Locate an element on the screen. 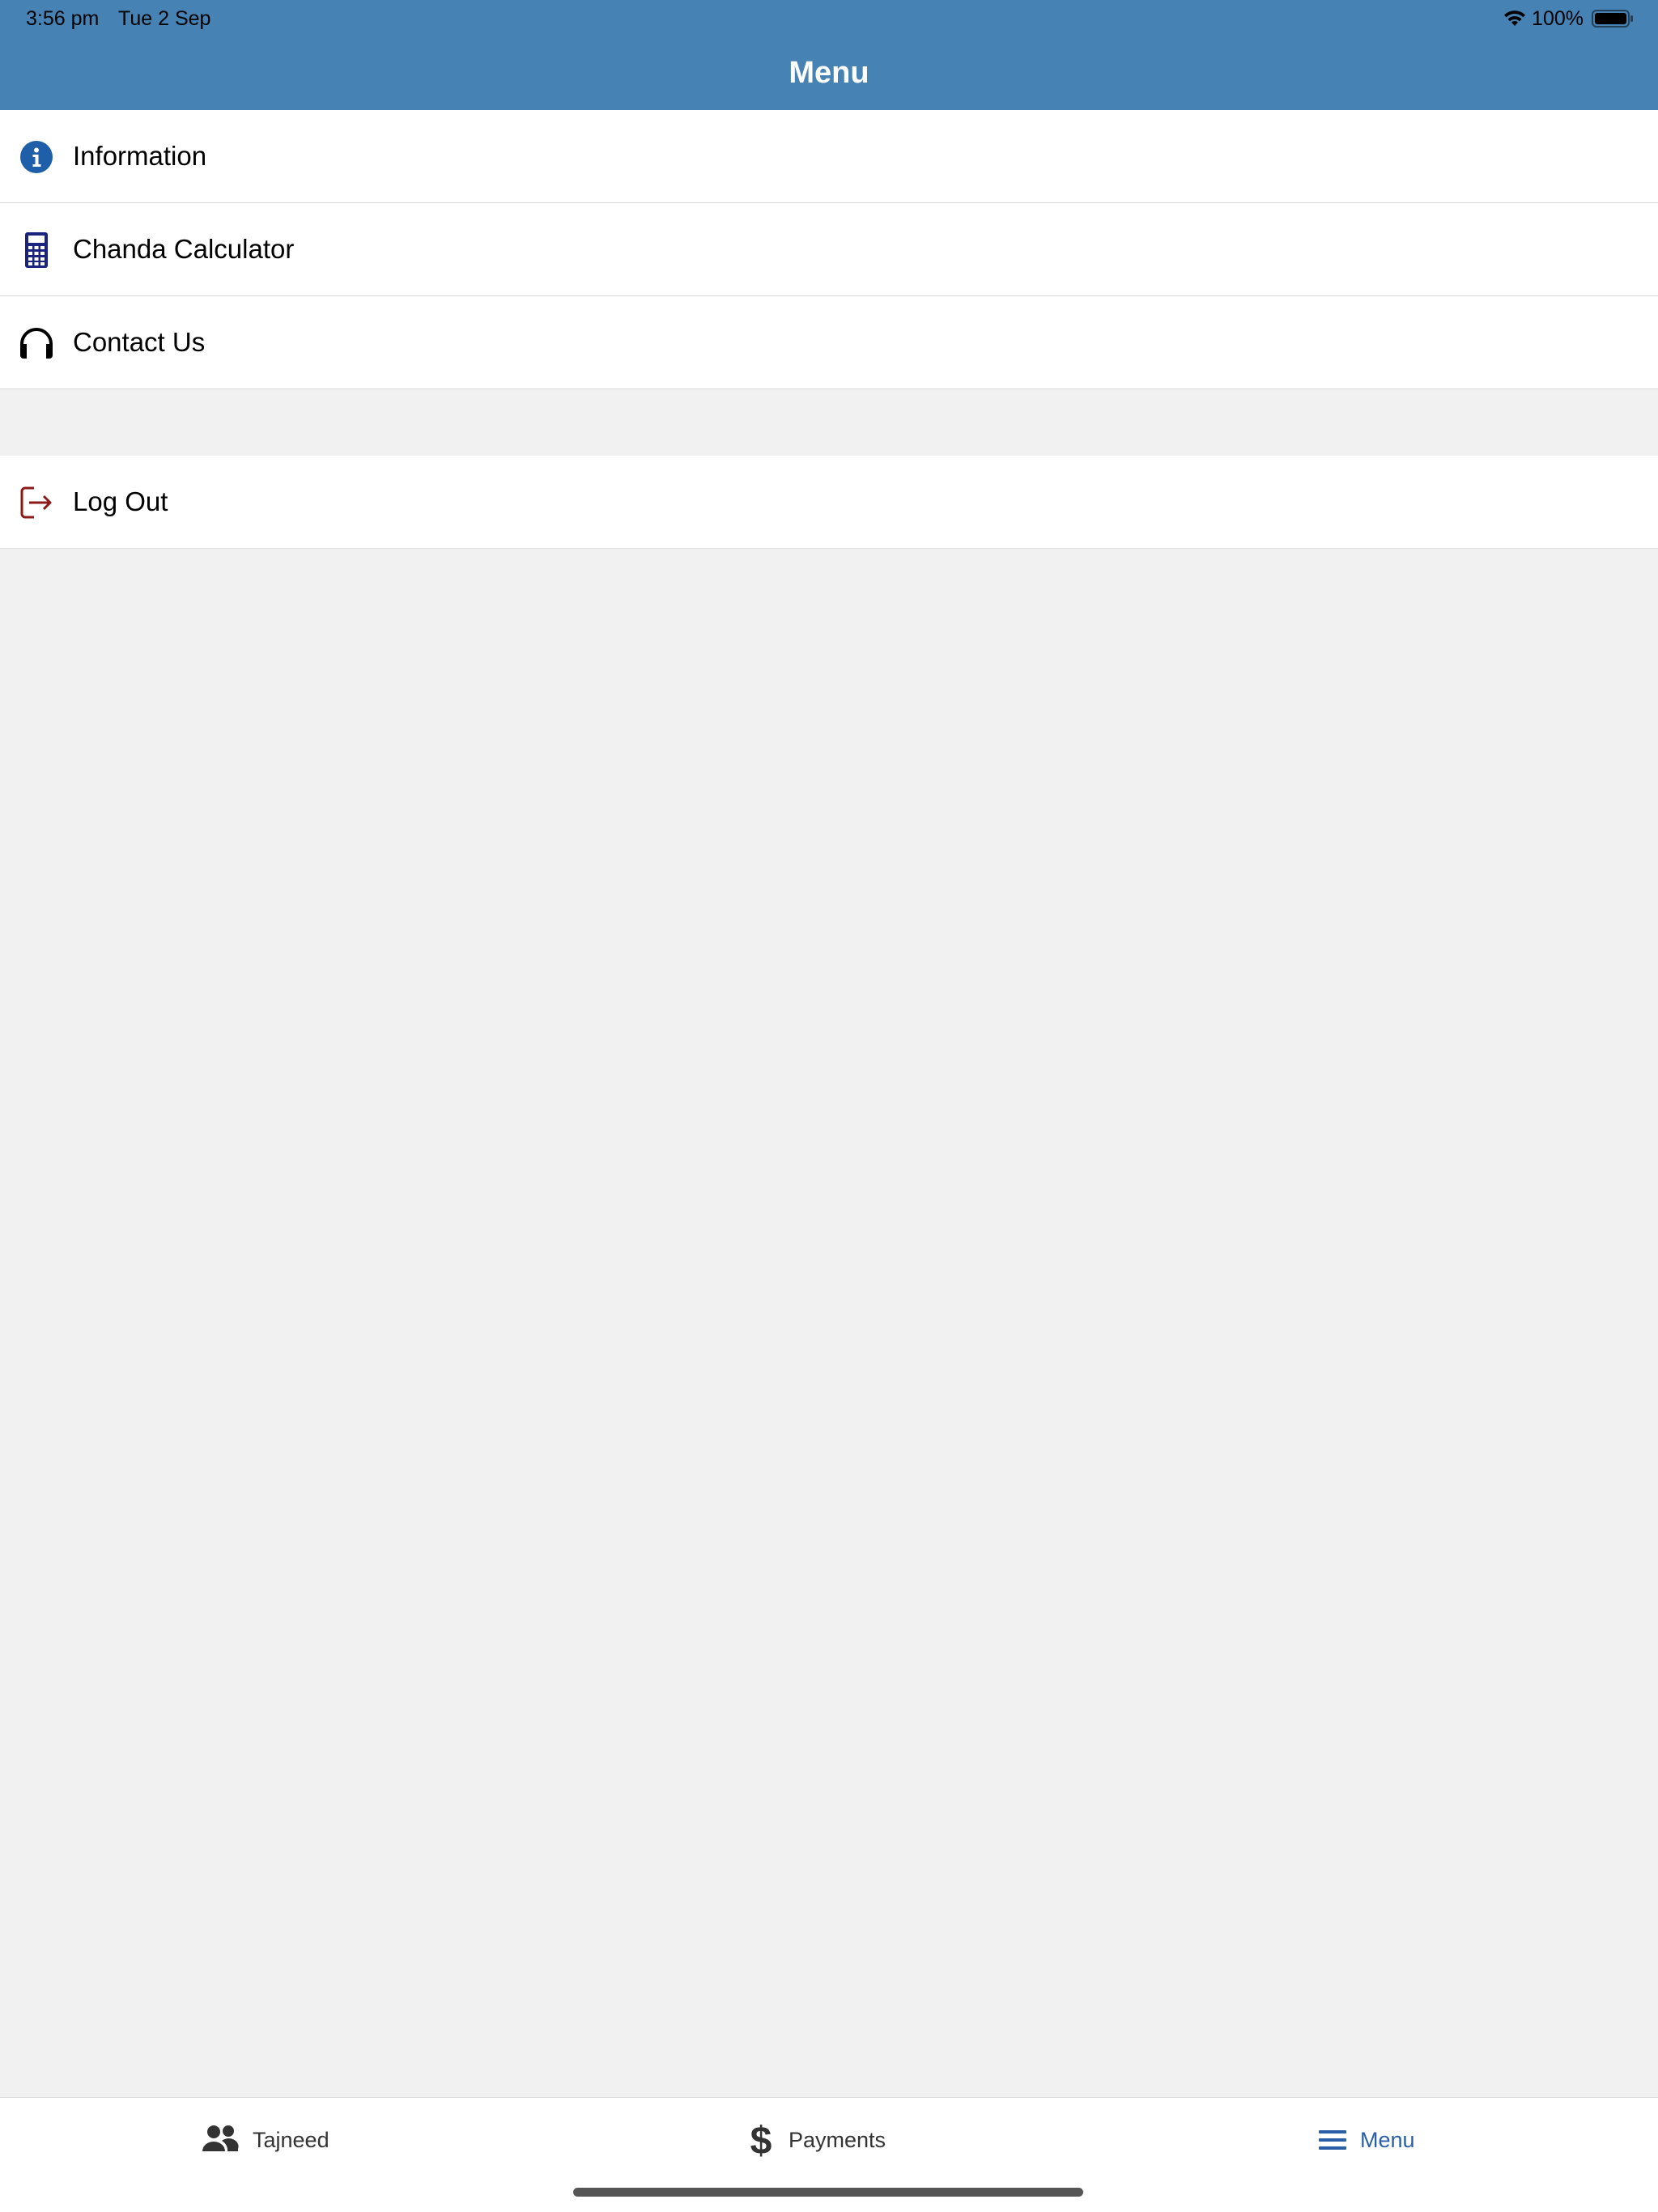 Image resolution: width=1658 pixels, height=2212 pixels. menu-item-information: Information is located at coordinates (829, 156).